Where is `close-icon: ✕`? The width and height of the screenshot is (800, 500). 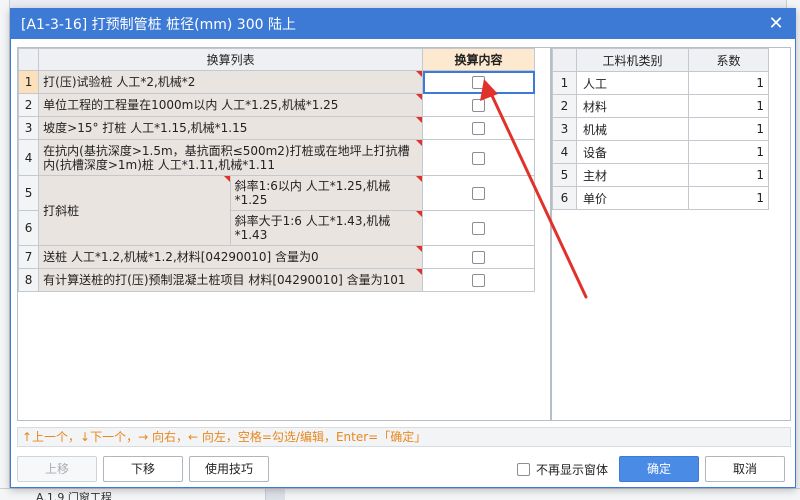
close-icon: ✕ is located at coordinates (776, 24).